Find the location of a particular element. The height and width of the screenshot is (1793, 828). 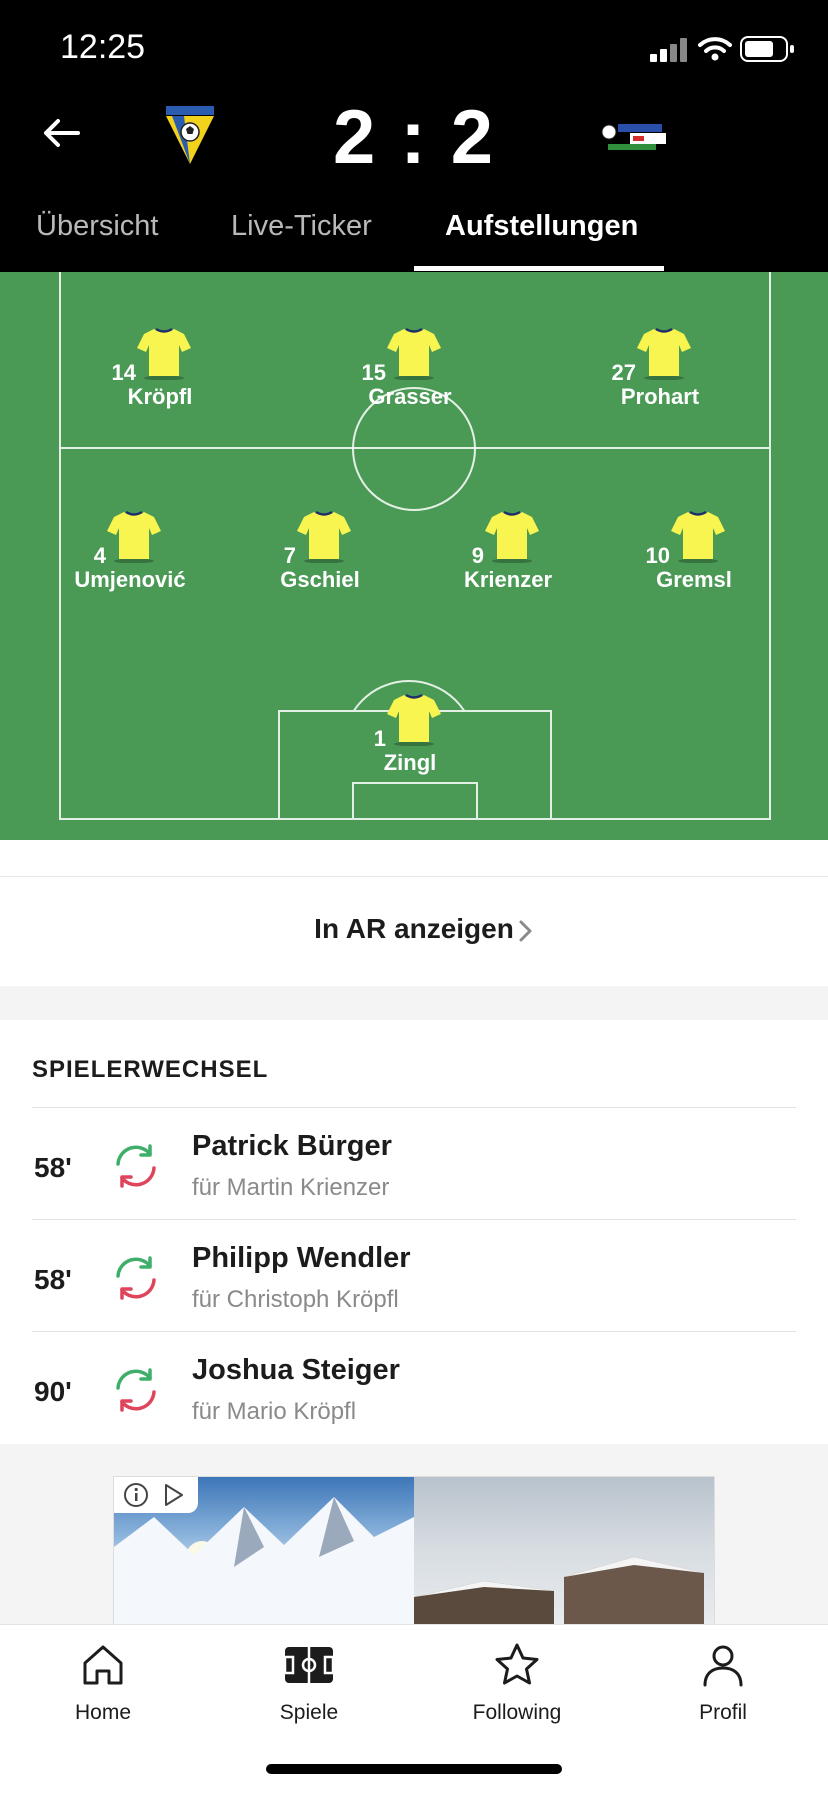

tab-live-ticker: Live-Ticker is located at coordinates (301, 226).